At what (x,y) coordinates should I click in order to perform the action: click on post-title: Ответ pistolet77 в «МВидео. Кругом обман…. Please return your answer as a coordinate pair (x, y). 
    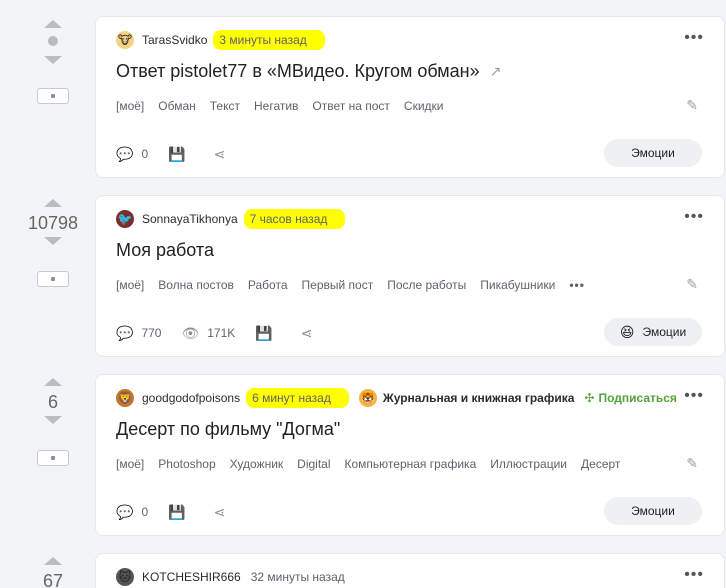
    Looking at the image, I should click on (308, 71).